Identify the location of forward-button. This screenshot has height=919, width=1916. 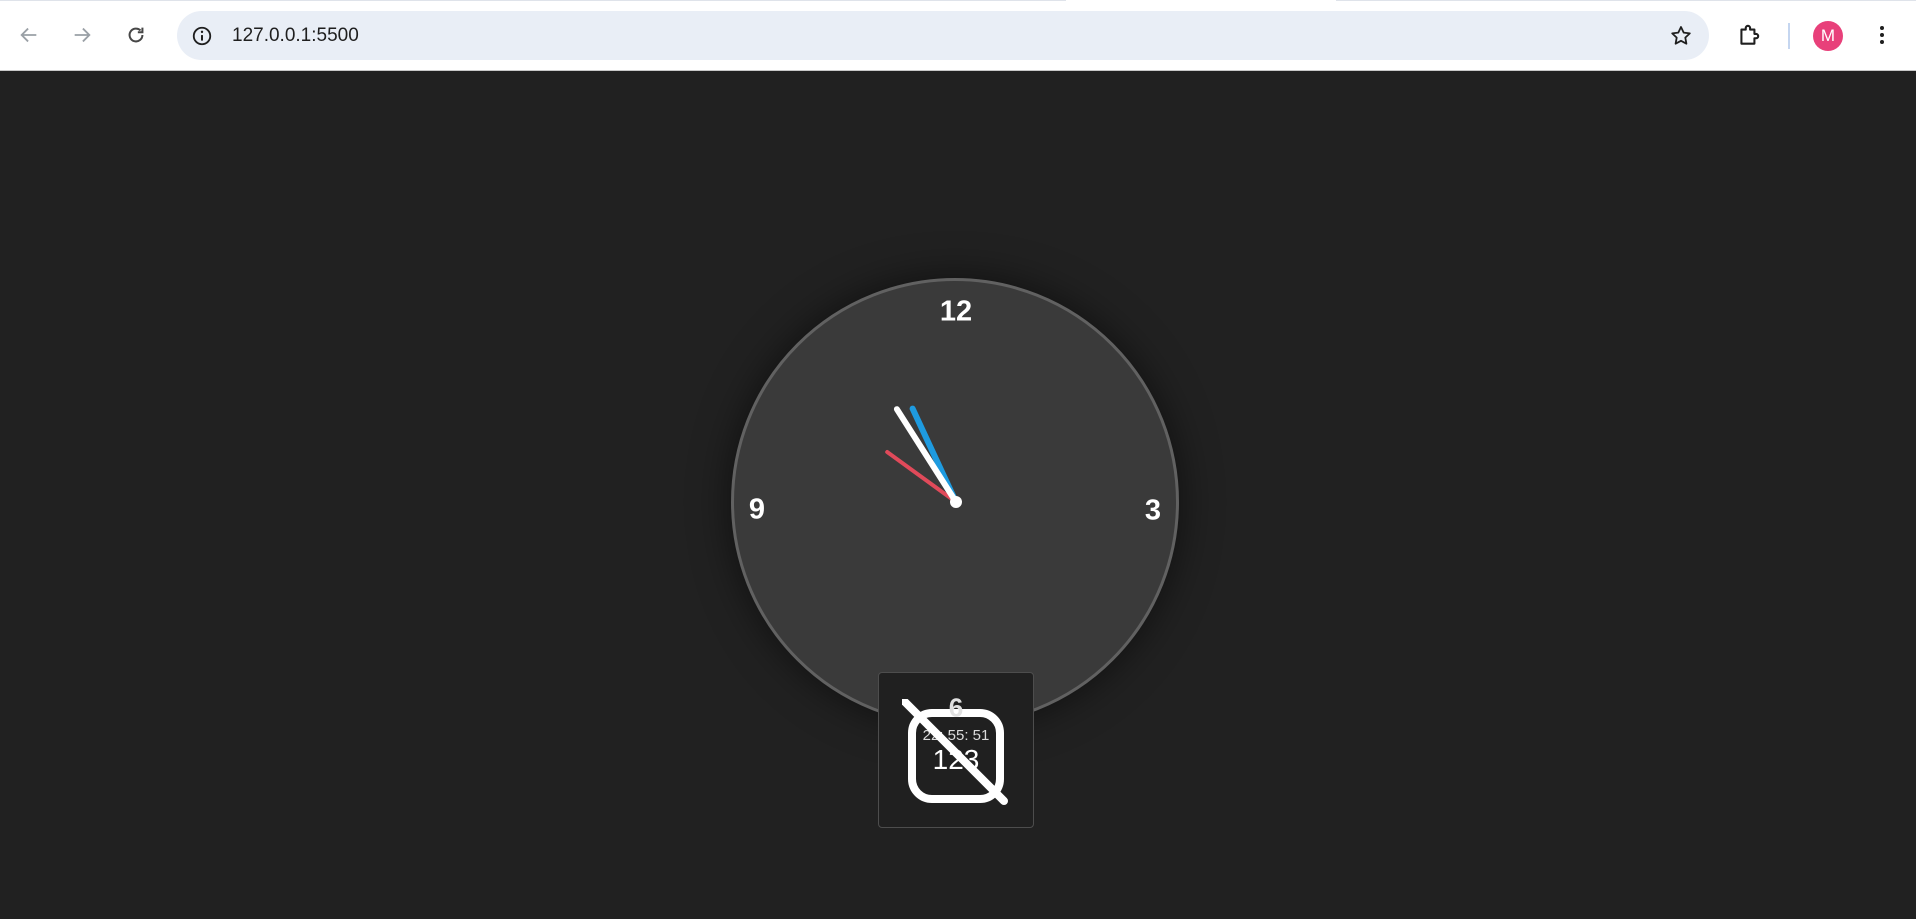
(82, 35).